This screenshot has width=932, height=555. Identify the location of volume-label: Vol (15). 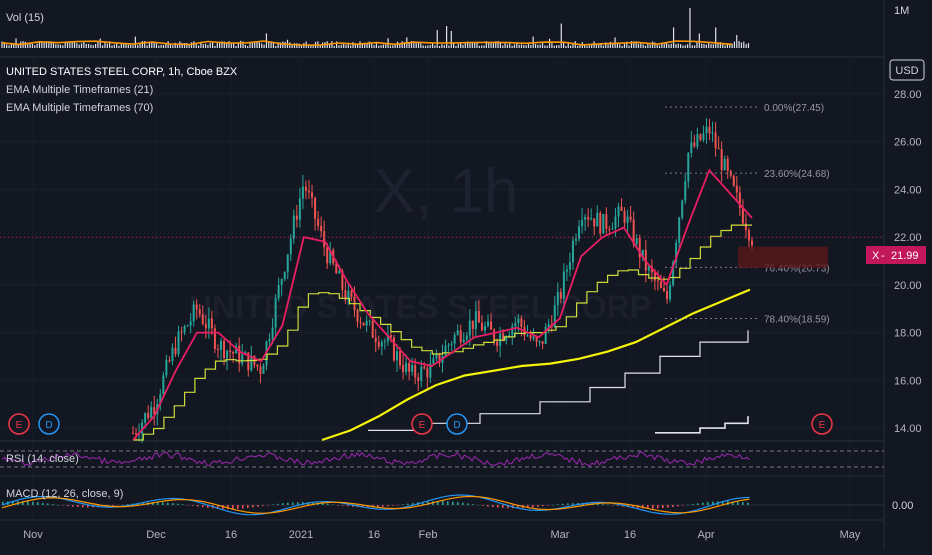
(25, 18).